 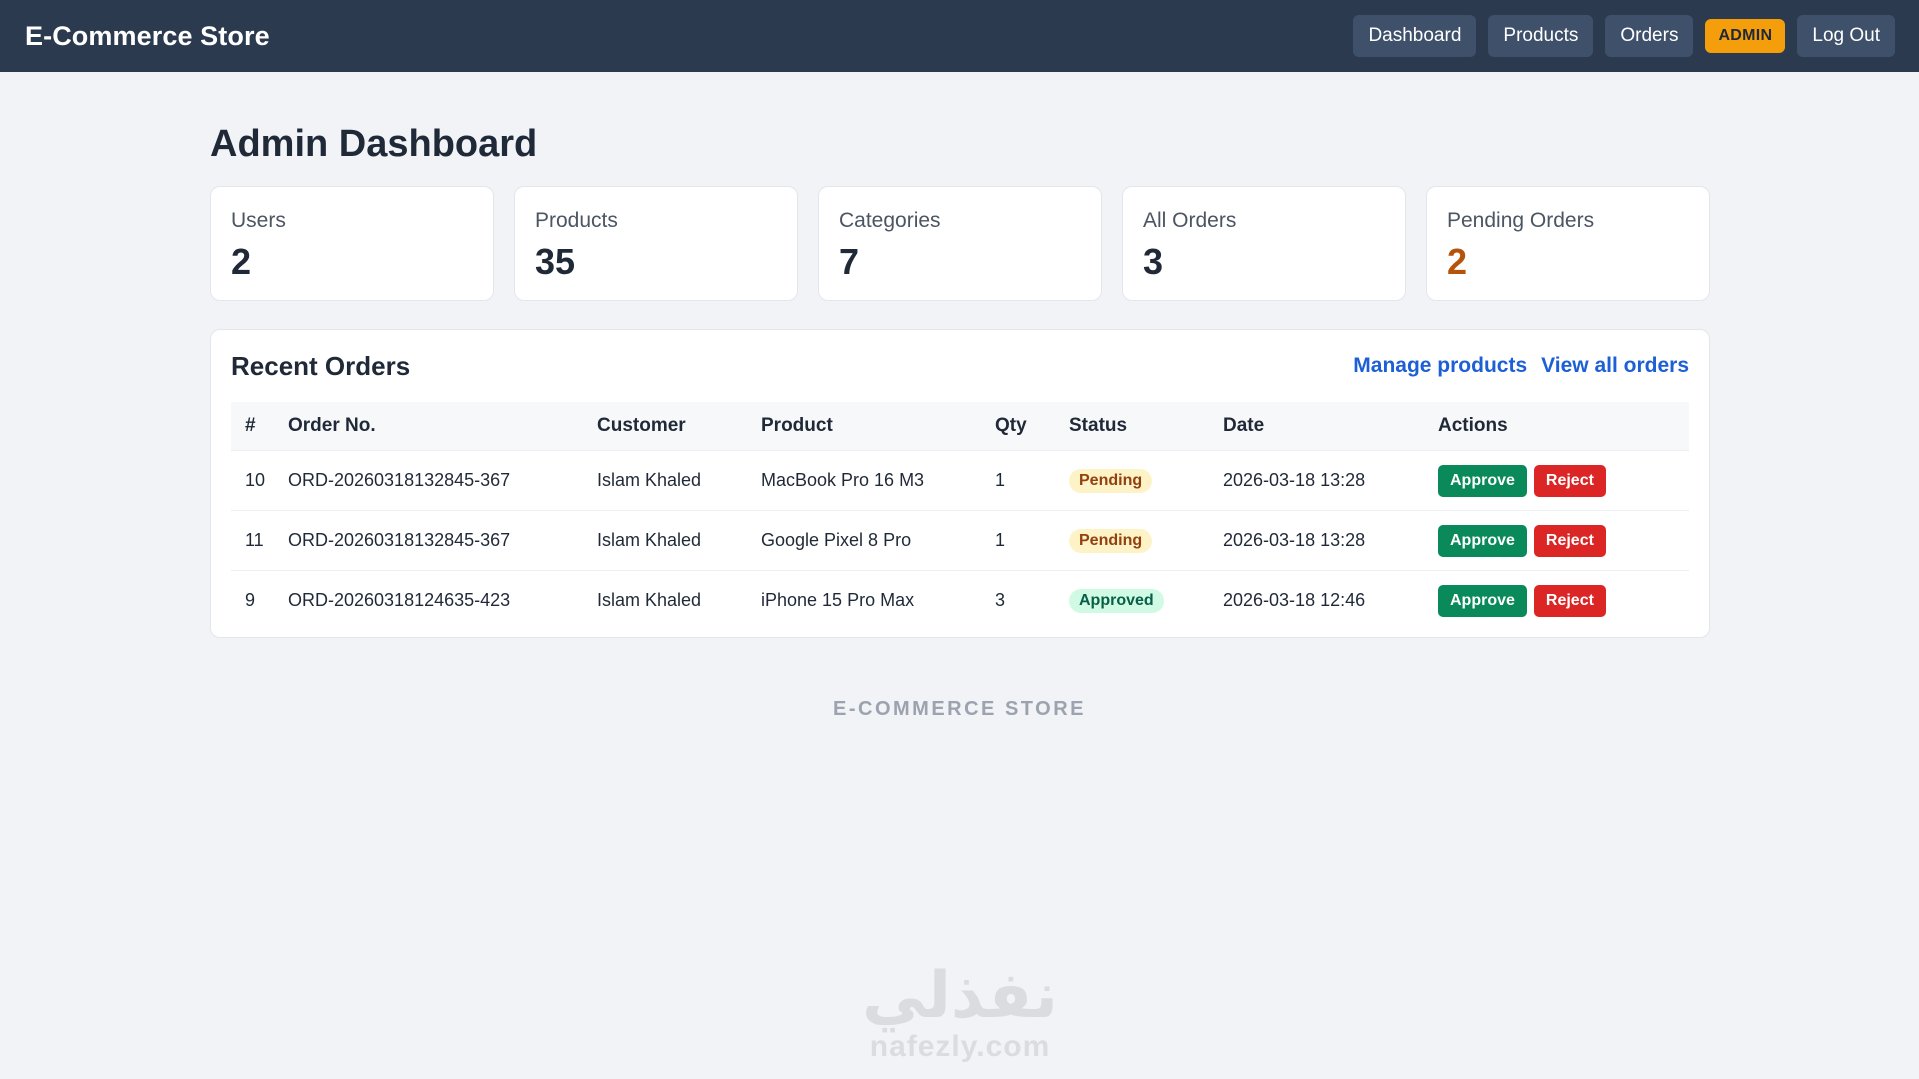 What do you see at coordinates (890, 220) in the screenshot?
I see `stat-label: Categories` at bounding box center [890, 220].